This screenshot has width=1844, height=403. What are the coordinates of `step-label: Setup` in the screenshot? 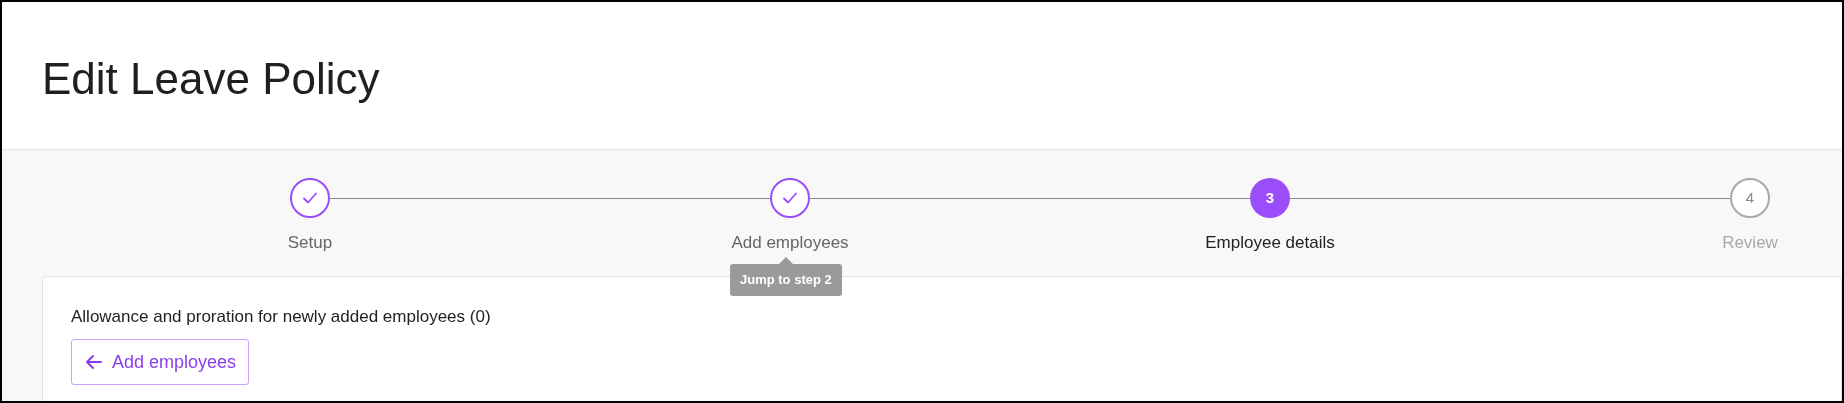 It's located at (310, 243).